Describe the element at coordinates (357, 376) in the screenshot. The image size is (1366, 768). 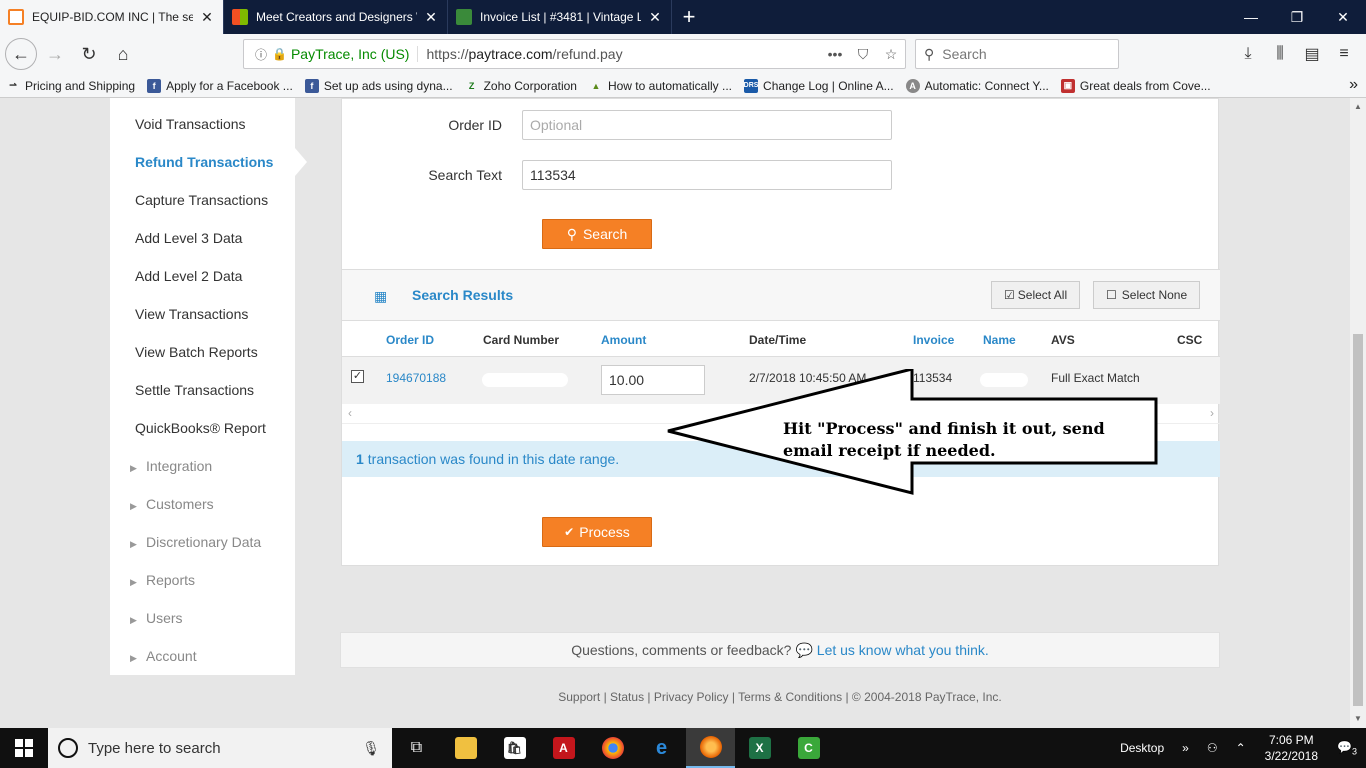
I see `row-checkbox: ✓` at that location.